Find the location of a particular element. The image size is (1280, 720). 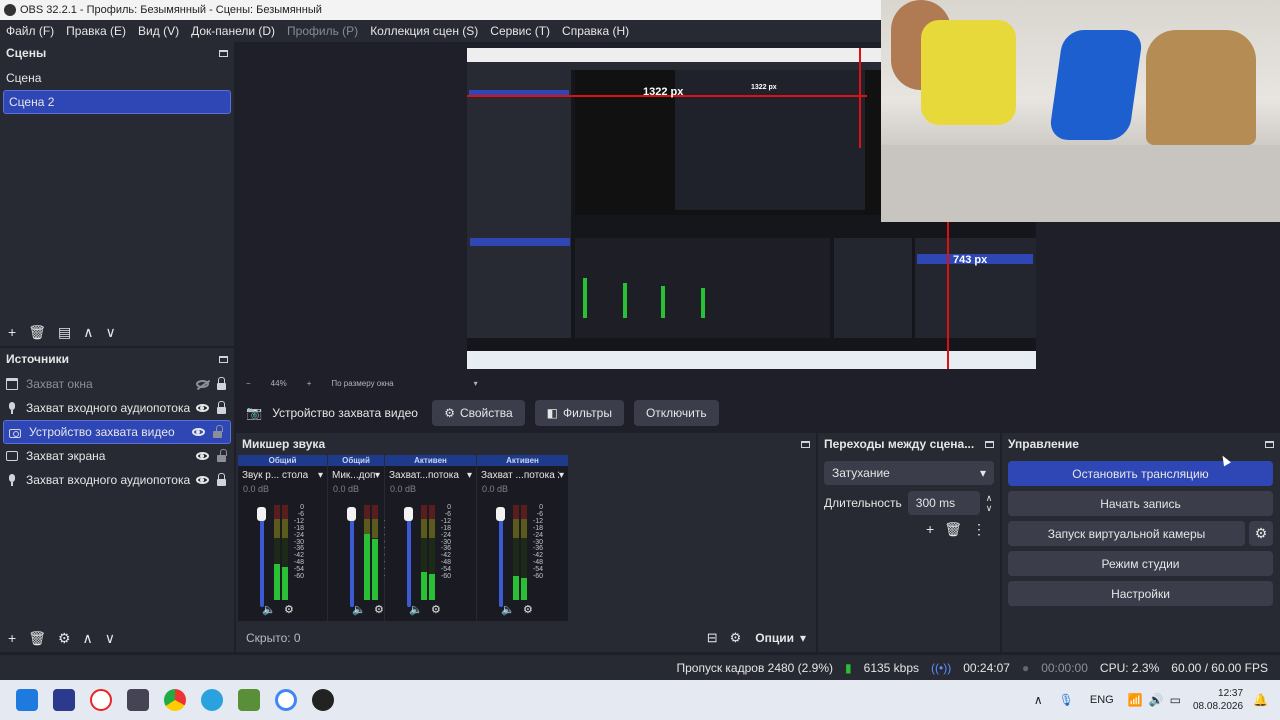

remove-source-icon: 🗑 is located at coordinates (37, 638).